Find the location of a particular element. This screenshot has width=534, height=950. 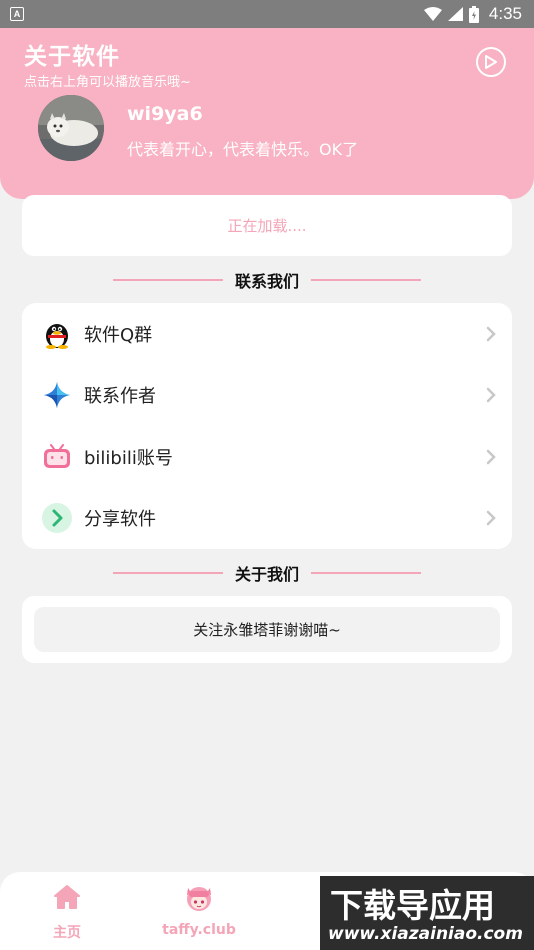

about-text: 关注永雏塔菲谢谢喵~ is located at coordinates (267, 630).